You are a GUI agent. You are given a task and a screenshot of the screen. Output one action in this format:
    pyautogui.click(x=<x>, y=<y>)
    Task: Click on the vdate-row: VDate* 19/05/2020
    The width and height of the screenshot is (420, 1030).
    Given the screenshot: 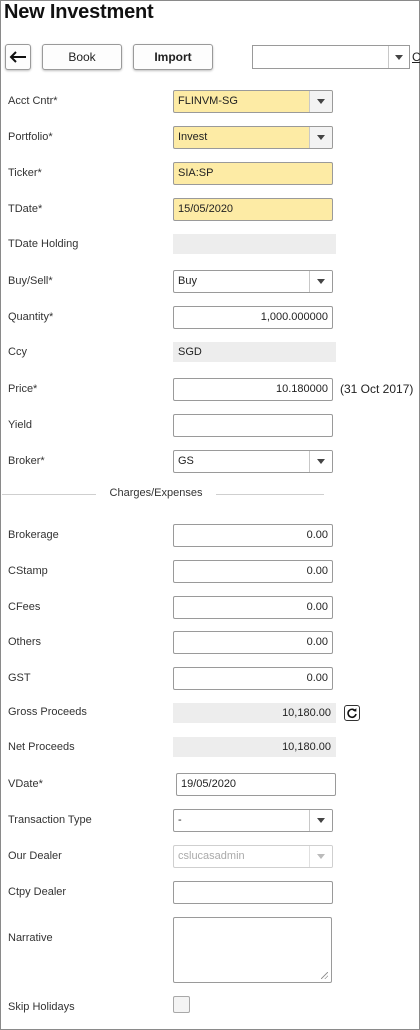 What is the action you would take?
    pyautogui.click(x=210, y=785)
    